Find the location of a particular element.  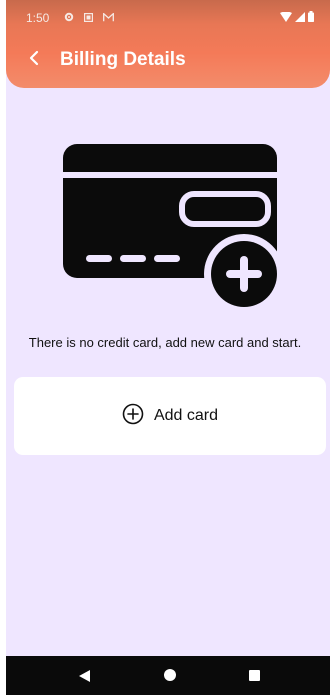

mail-icon is located at coordinates (108, 18).